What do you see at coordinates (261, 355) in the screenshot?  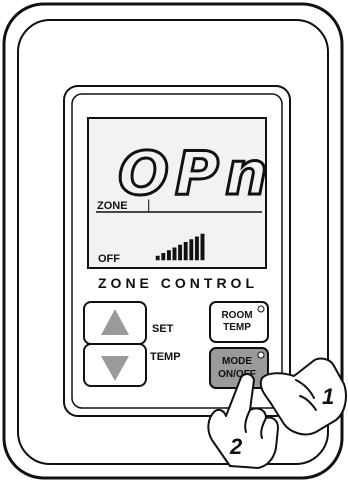 I see `mode-indicator-light` at bounding box center [261, 355].